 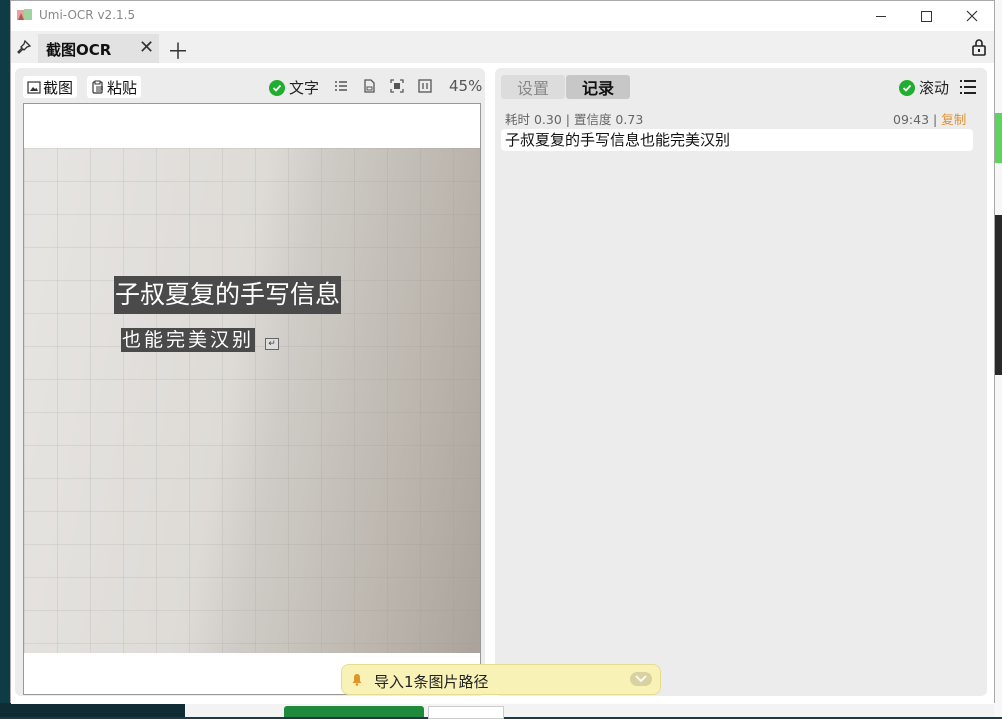 What do you see at coordinates (953, 119) in the screenshot?
I see `copy-button: 复制` at bounding box center [953, 119].